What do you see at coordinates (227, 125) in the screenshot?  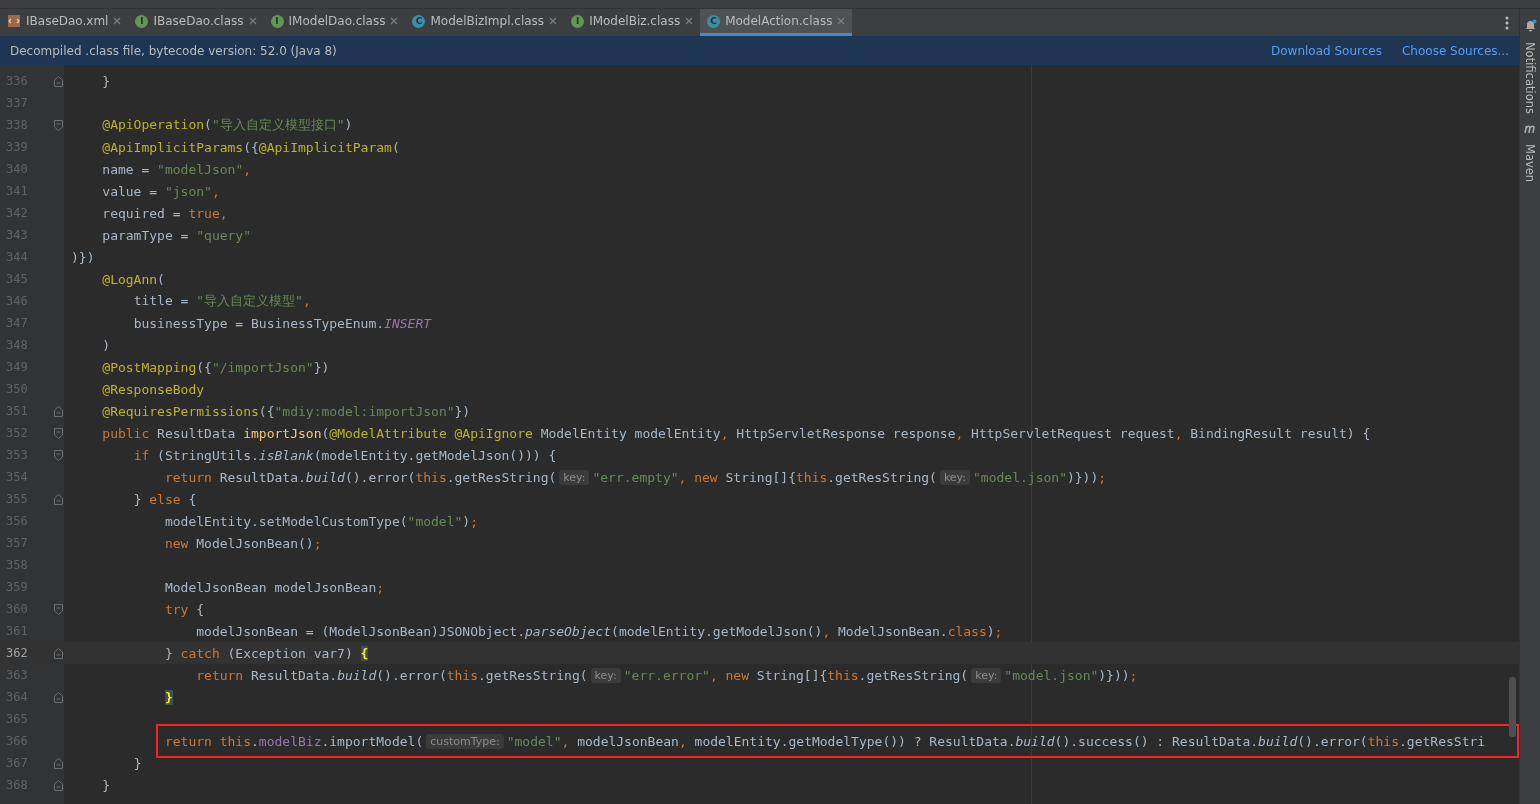 I see `code-text: @ApiOperation("导入自定义模型接口")` at bounding box center [227, 125].